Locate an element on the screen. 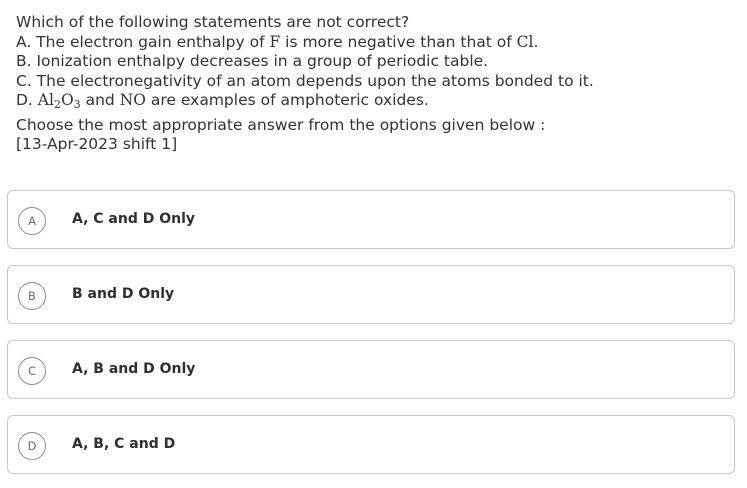 This screenshot has width=747, height=488. nitric-oxide-formula: NO is located at coordinates (132, 100).